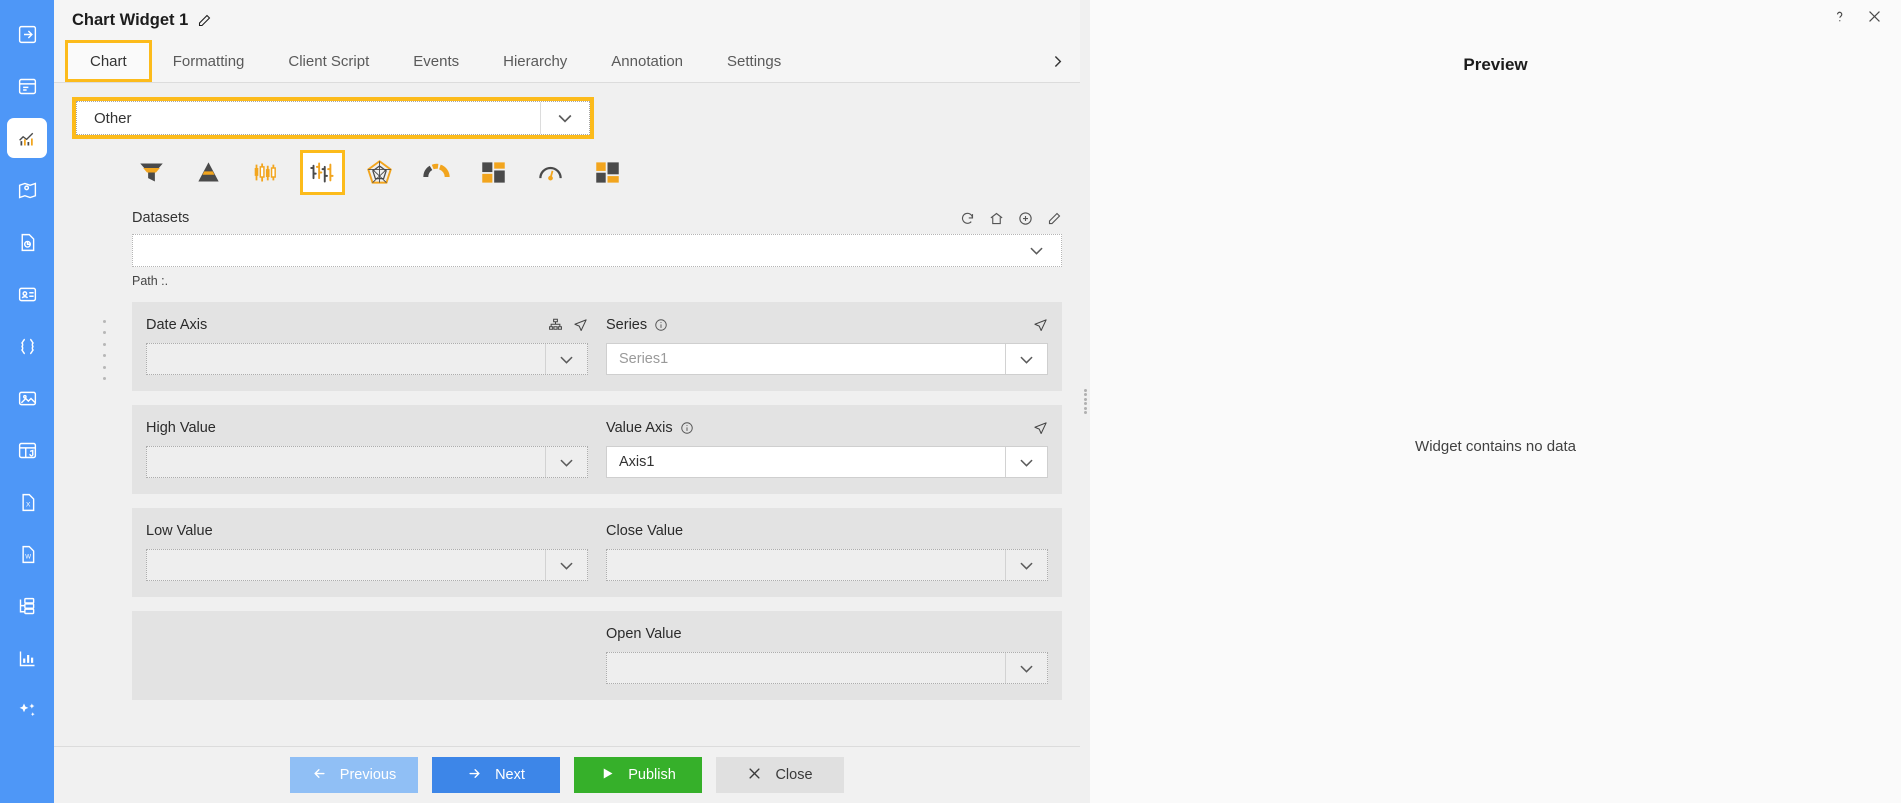  I want to click on arrow-left-icon, so click(319, 775).